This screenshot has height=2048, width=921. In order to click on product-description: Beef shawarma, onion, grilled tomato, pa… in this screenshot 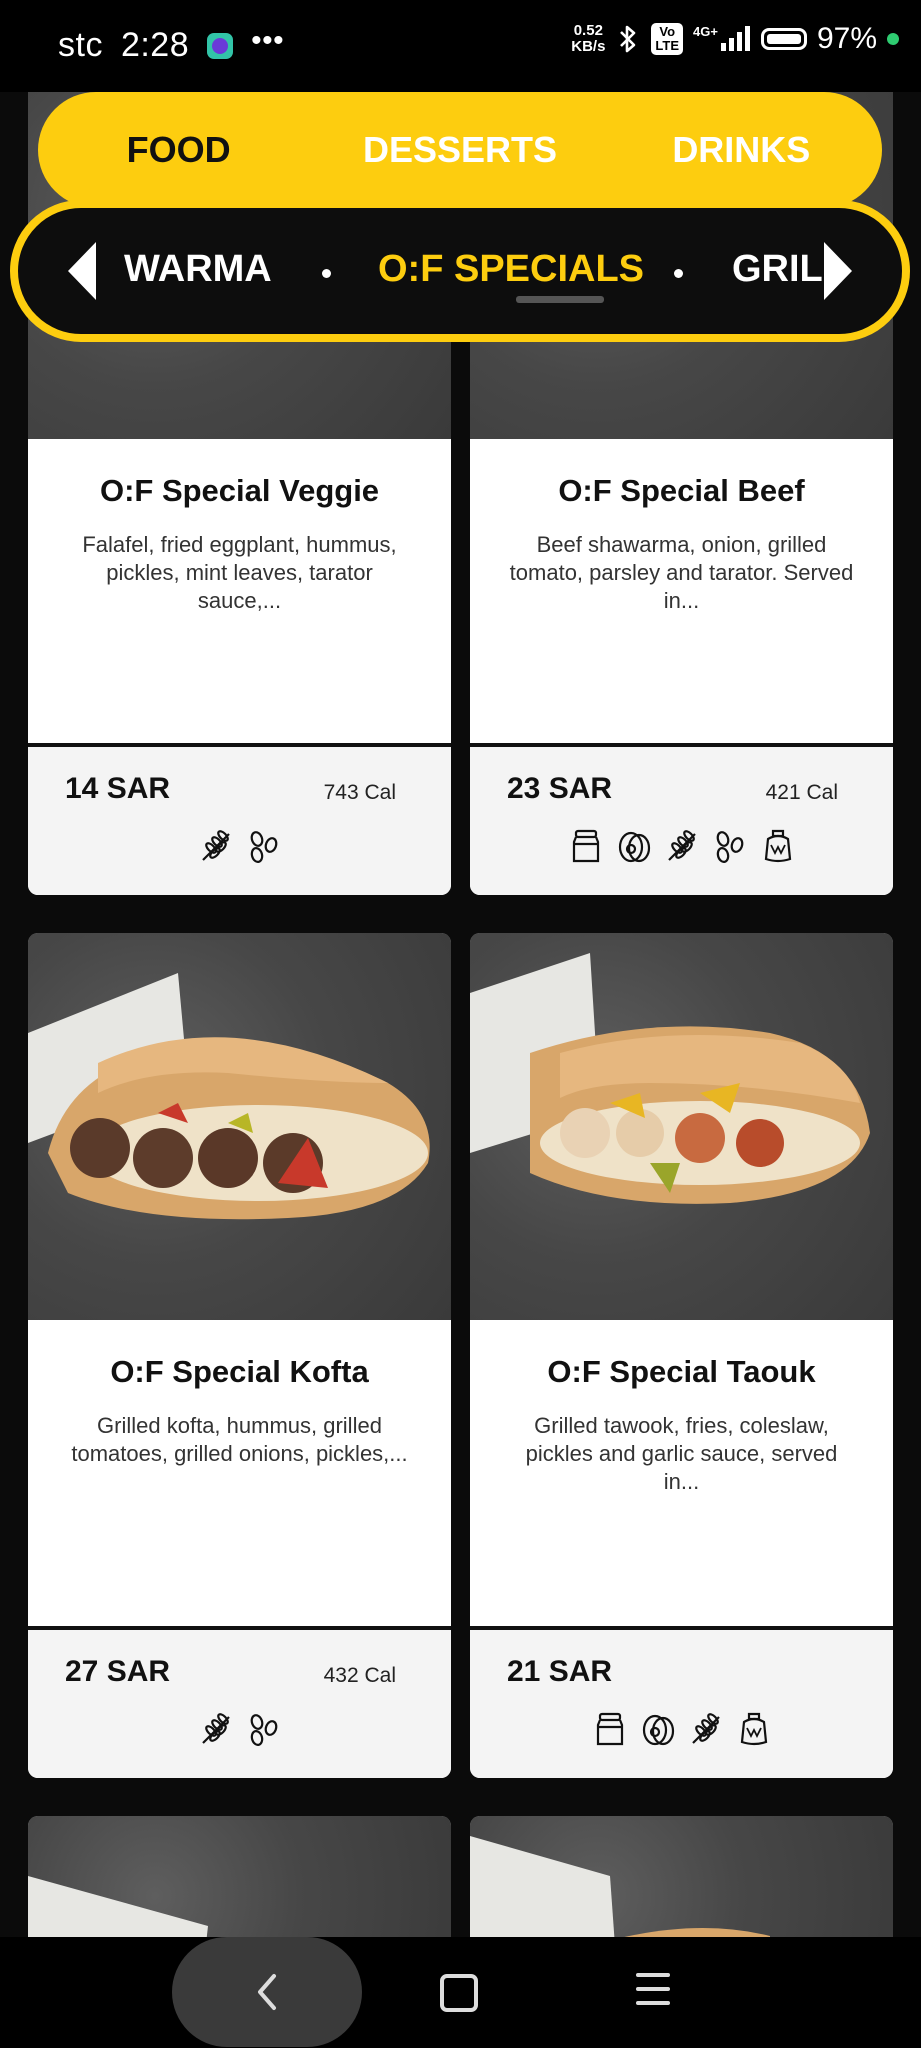, I will do `click(681, 572)`.